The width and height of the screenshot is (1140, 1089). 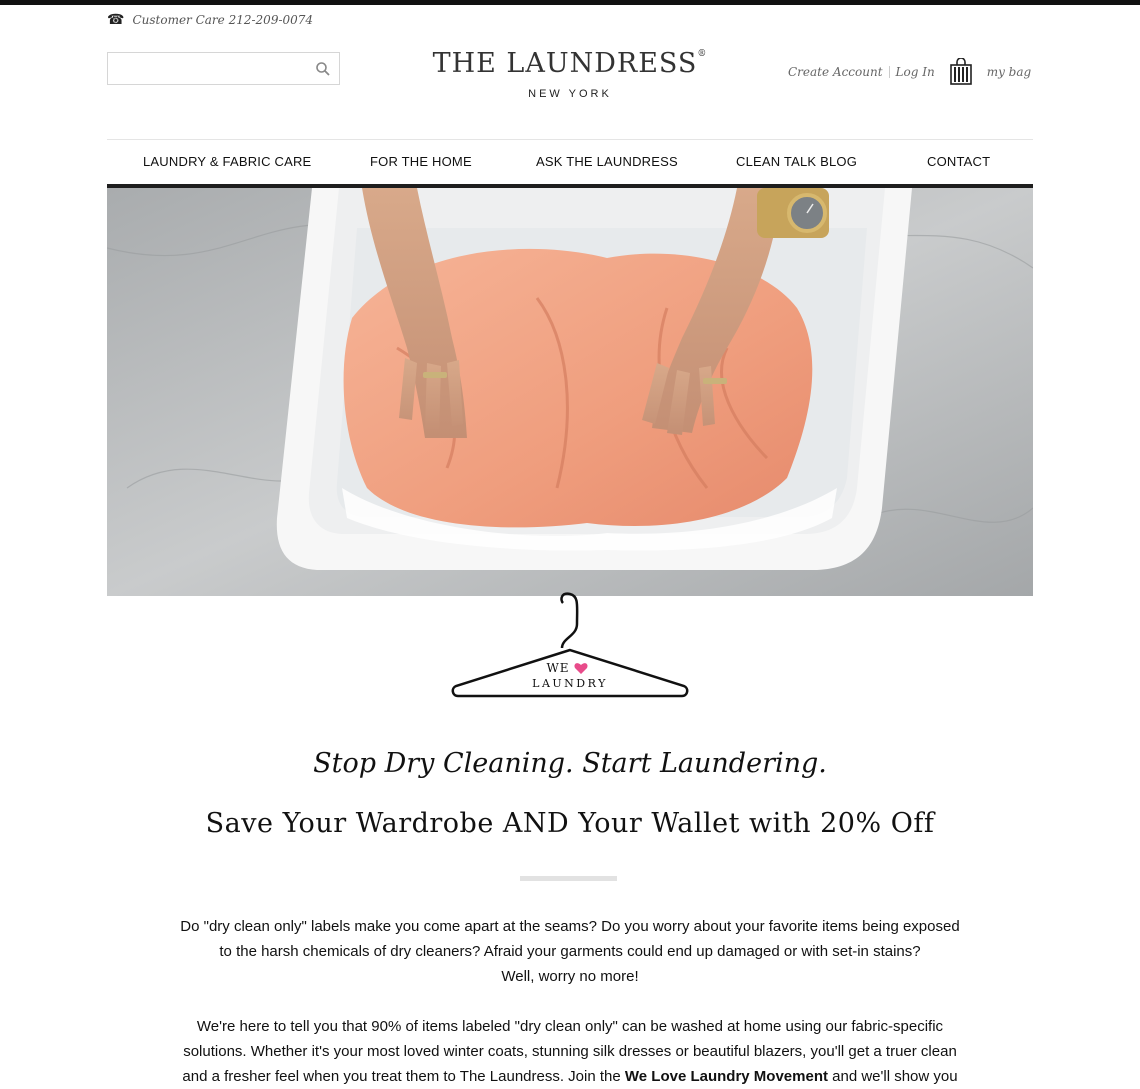 I want to click on we-love-laundry-link: We Love Laundry Movement, so click(x=726, y=1076).